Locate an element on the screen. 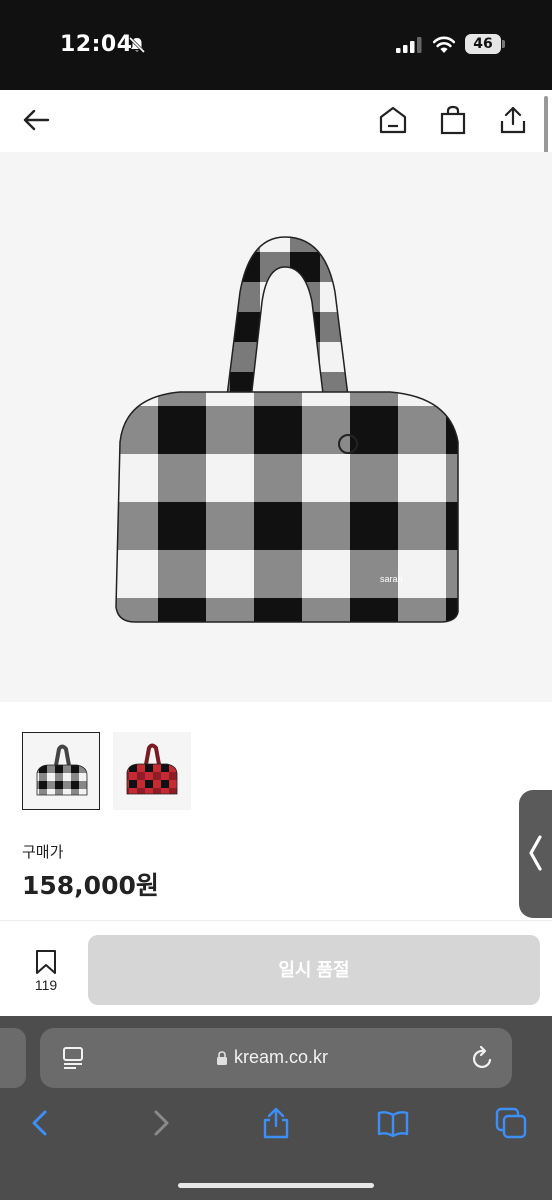  home-indicator is located at coordinates (276, 1185).